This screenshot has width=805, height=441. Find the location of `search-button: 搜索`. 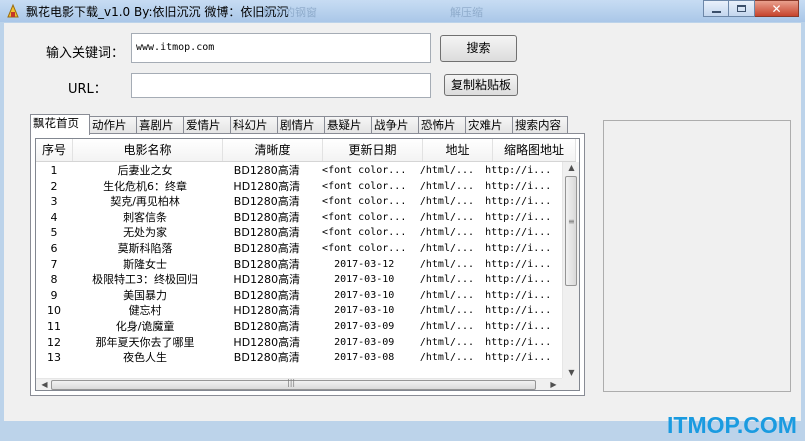

search-button: 搜索 is located at coordinates (478, 48).